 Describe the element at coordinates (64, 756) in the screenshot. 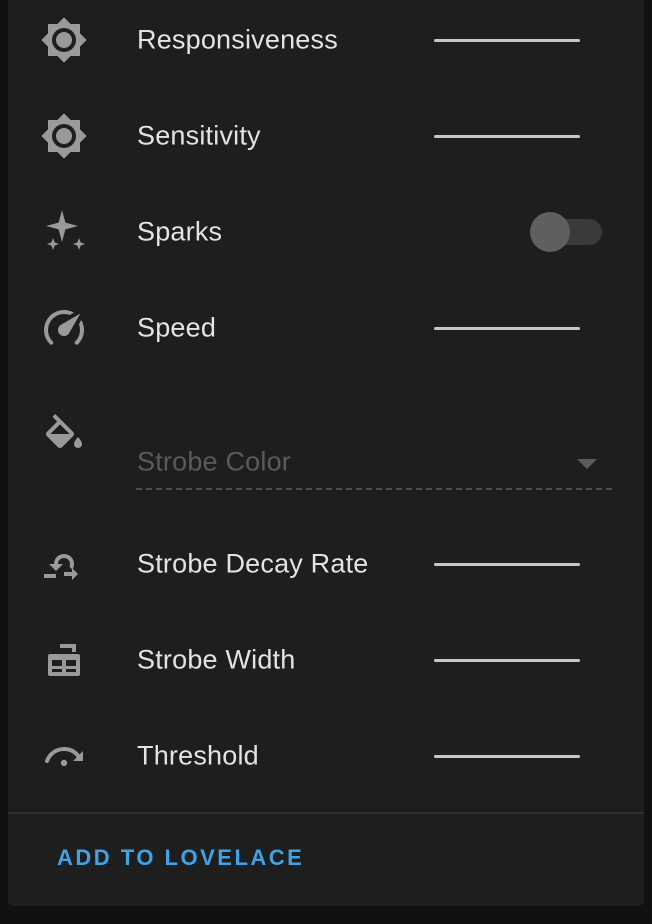

I see `arc-arrow-icon` at that location.